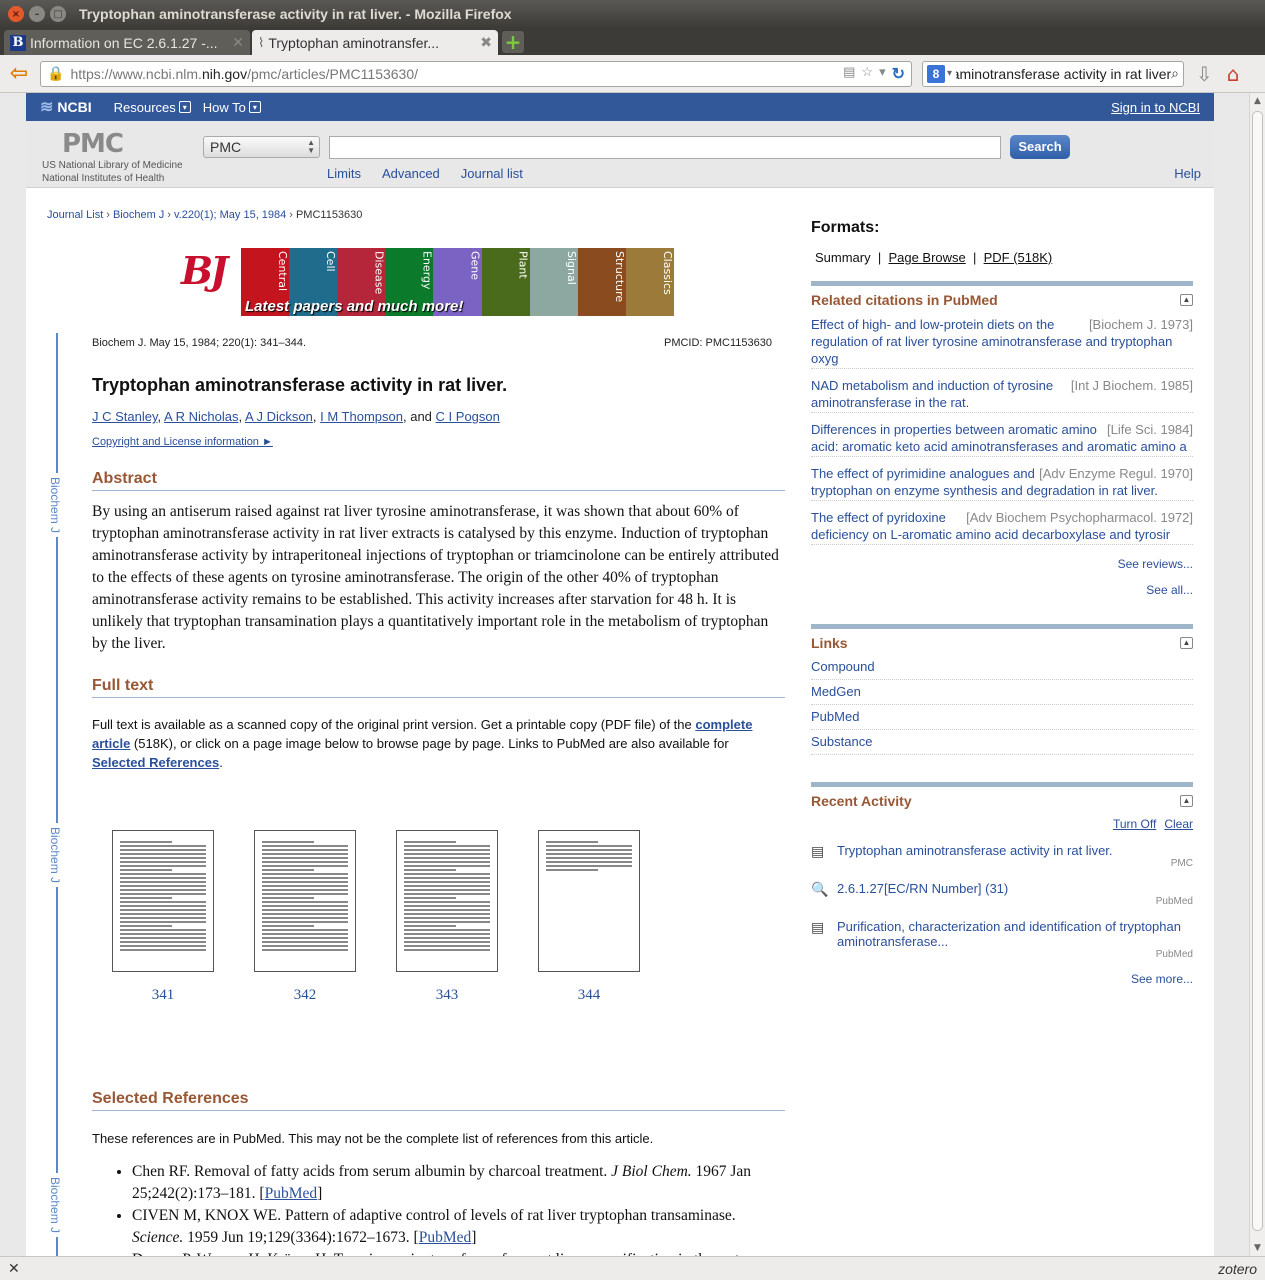 This screenshot has width=1265, height=1280. I want to click on help-link: Help, so click(1187, 173).